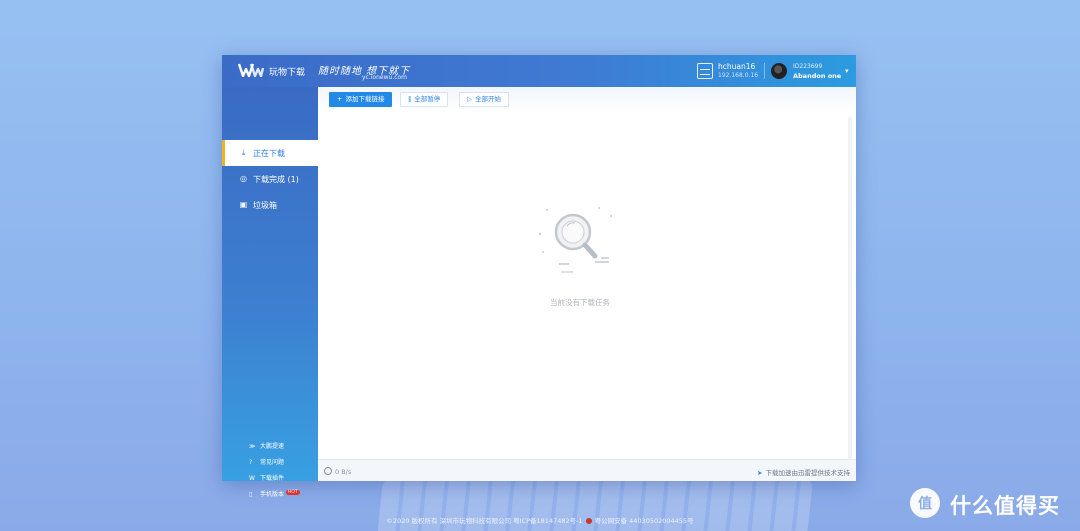 The image size is (1080, 531). I want to click on divider, so click(764, 71).